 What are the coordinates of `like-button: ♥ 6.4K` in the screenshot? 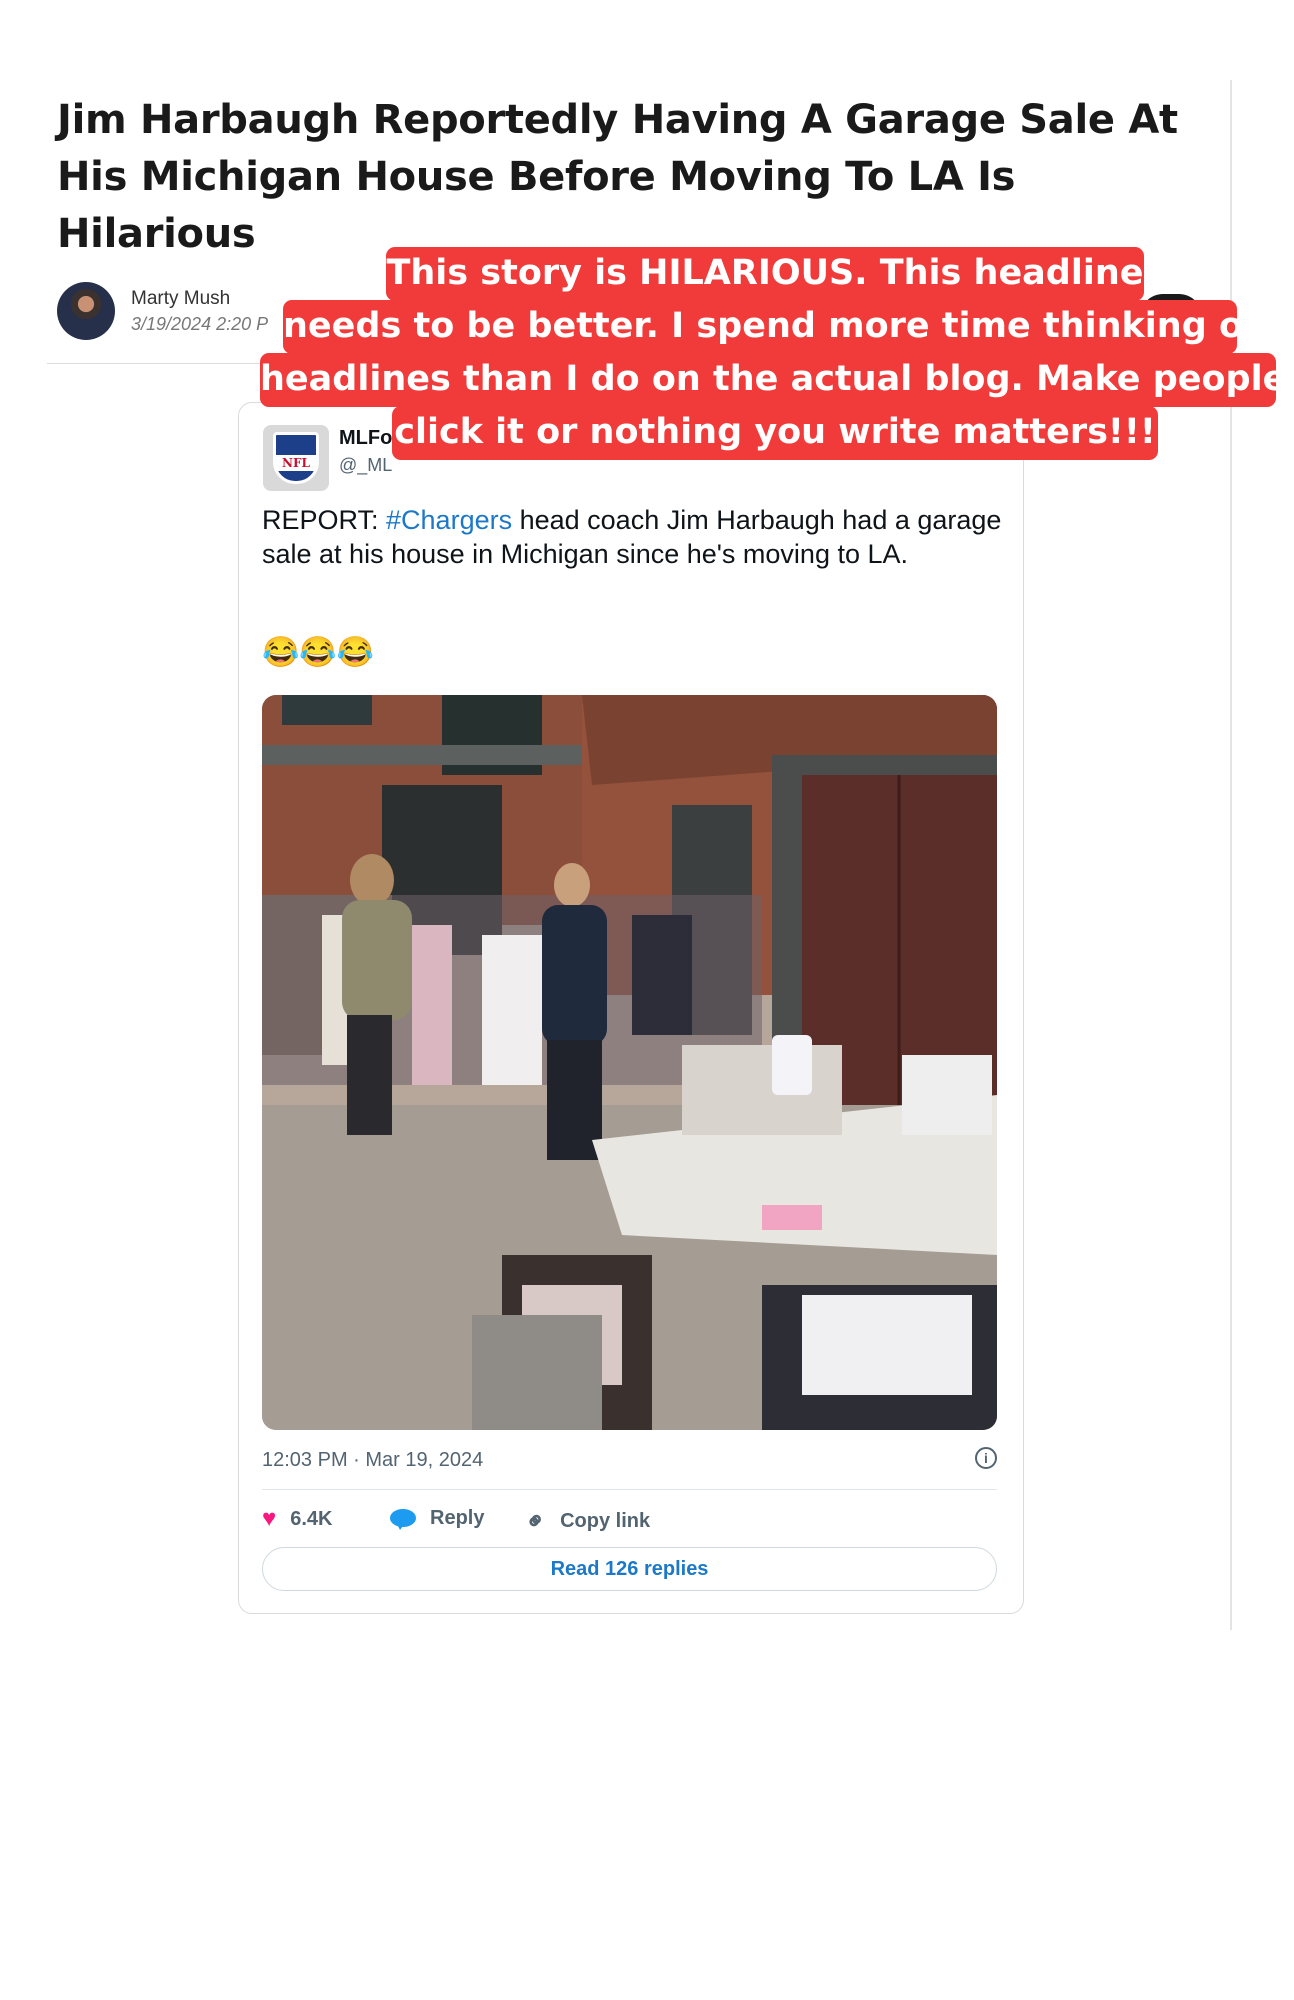 It's located at (297, 1519).